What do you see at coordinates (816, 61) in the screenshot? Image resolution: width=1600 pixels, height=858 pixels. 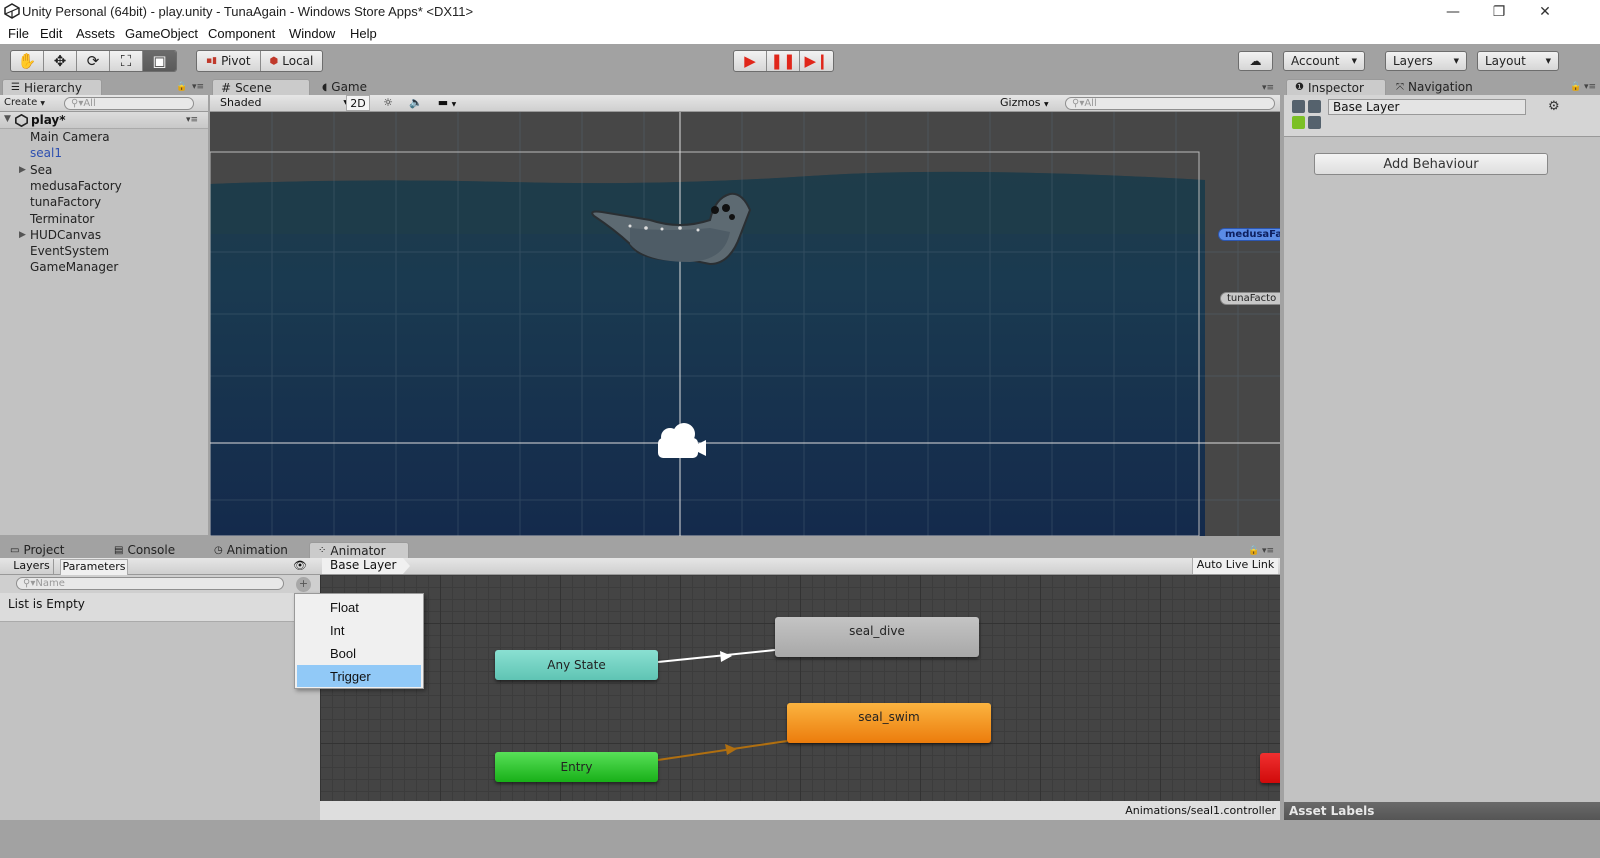 I see `step-button: ▶❙` at bounding box center [816, 61].